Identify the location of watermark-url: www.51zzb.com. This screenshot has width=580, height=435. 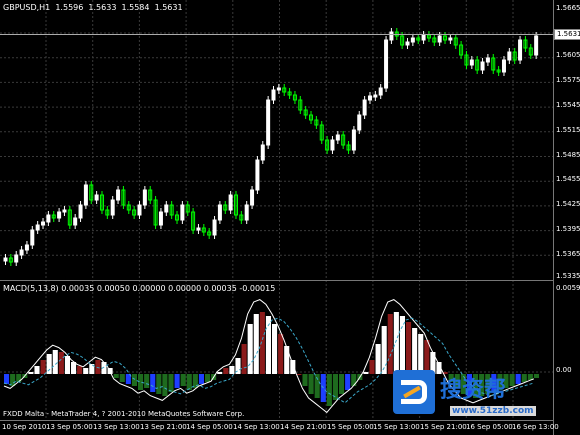
(493, 411).